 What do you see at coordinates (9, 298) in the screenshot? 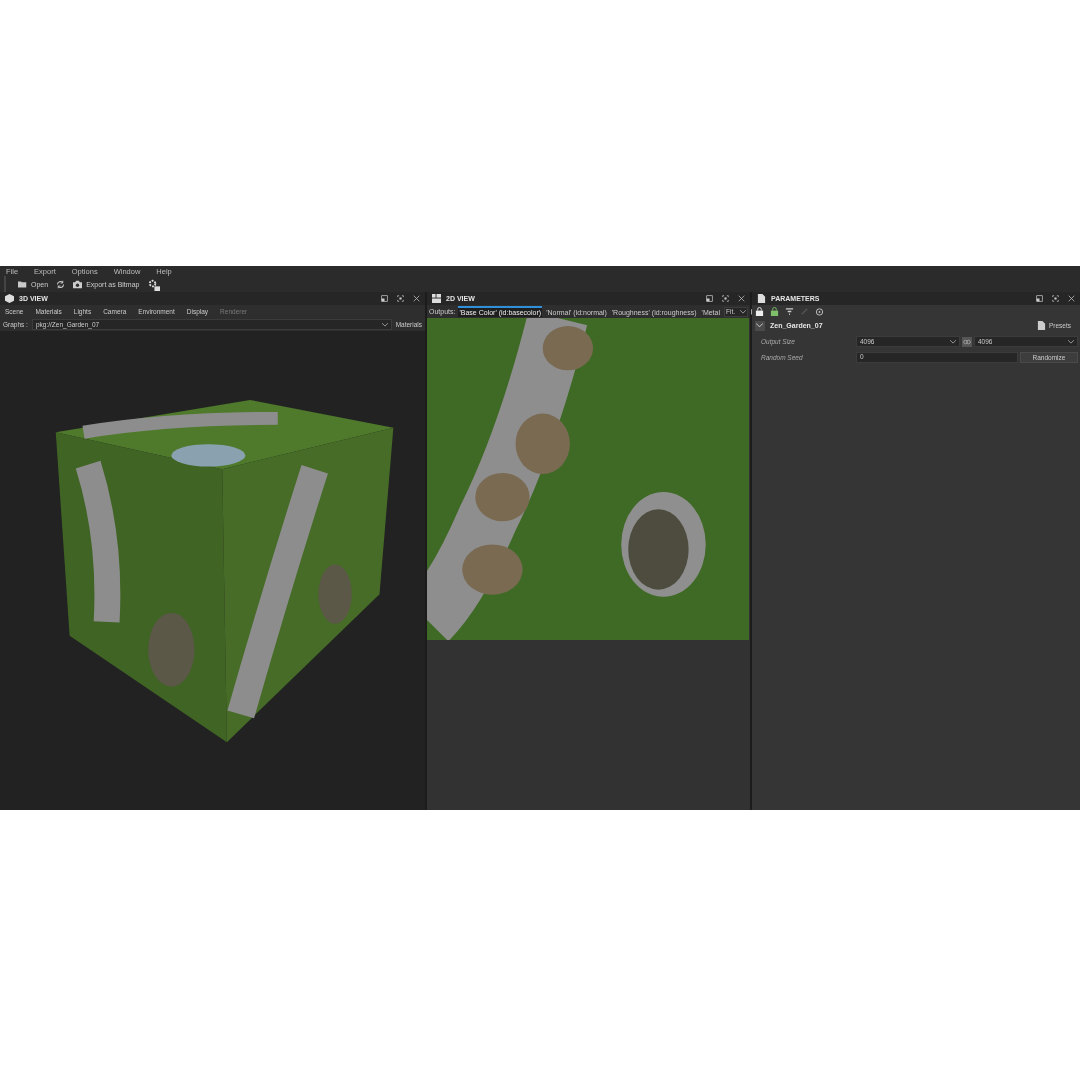
I see `cube-icon` at bounding box center [9, 298].